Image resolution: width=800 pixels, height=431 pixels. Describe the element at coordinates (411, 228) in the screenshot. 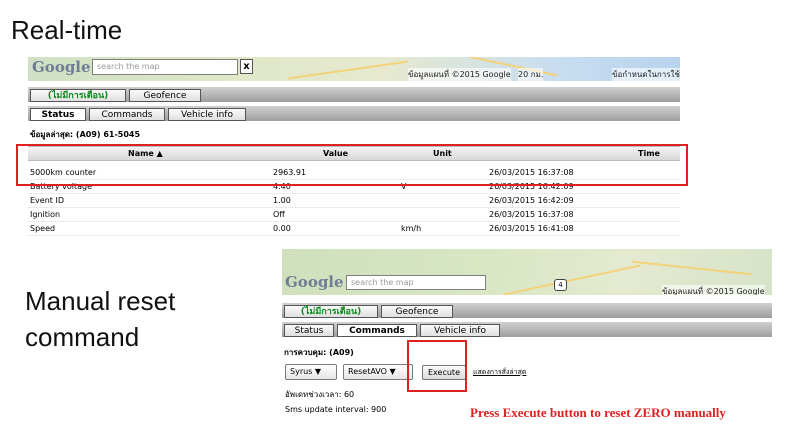

I see `cell-unit: km/h` at that location.